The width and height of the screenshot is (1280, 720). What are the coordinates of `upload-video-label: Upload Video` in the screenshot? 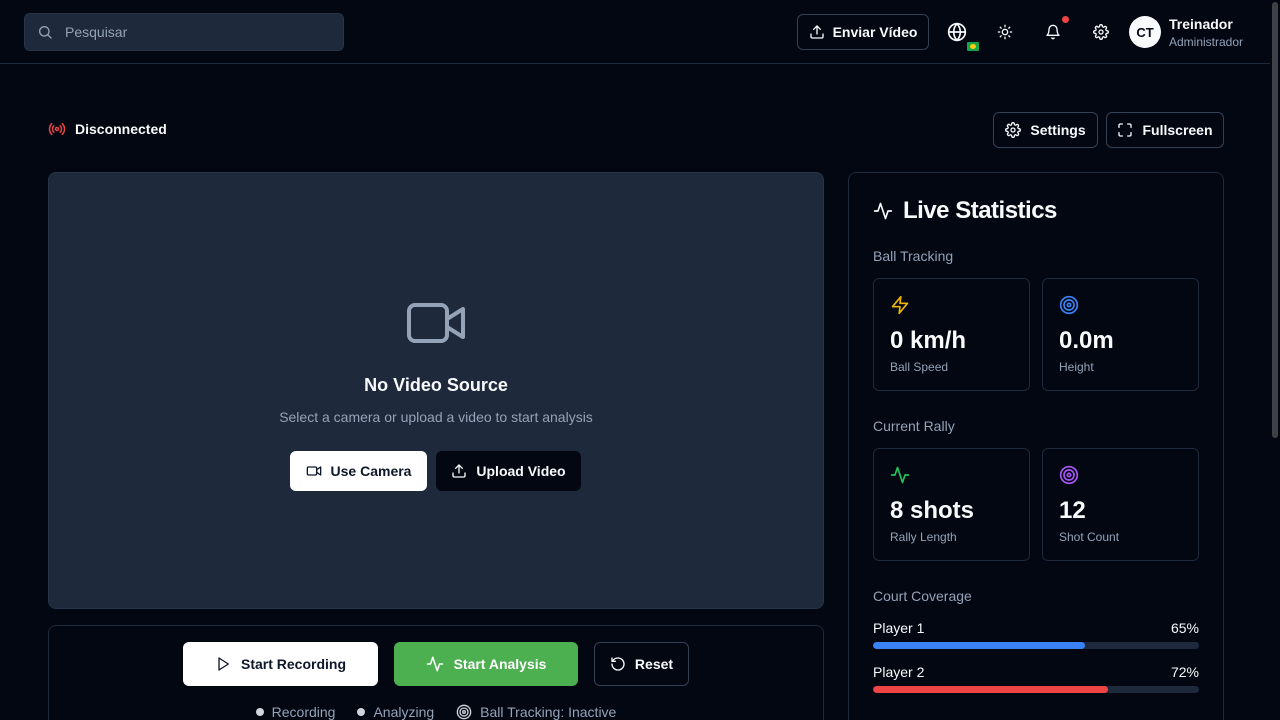 It's located at (521, 471).